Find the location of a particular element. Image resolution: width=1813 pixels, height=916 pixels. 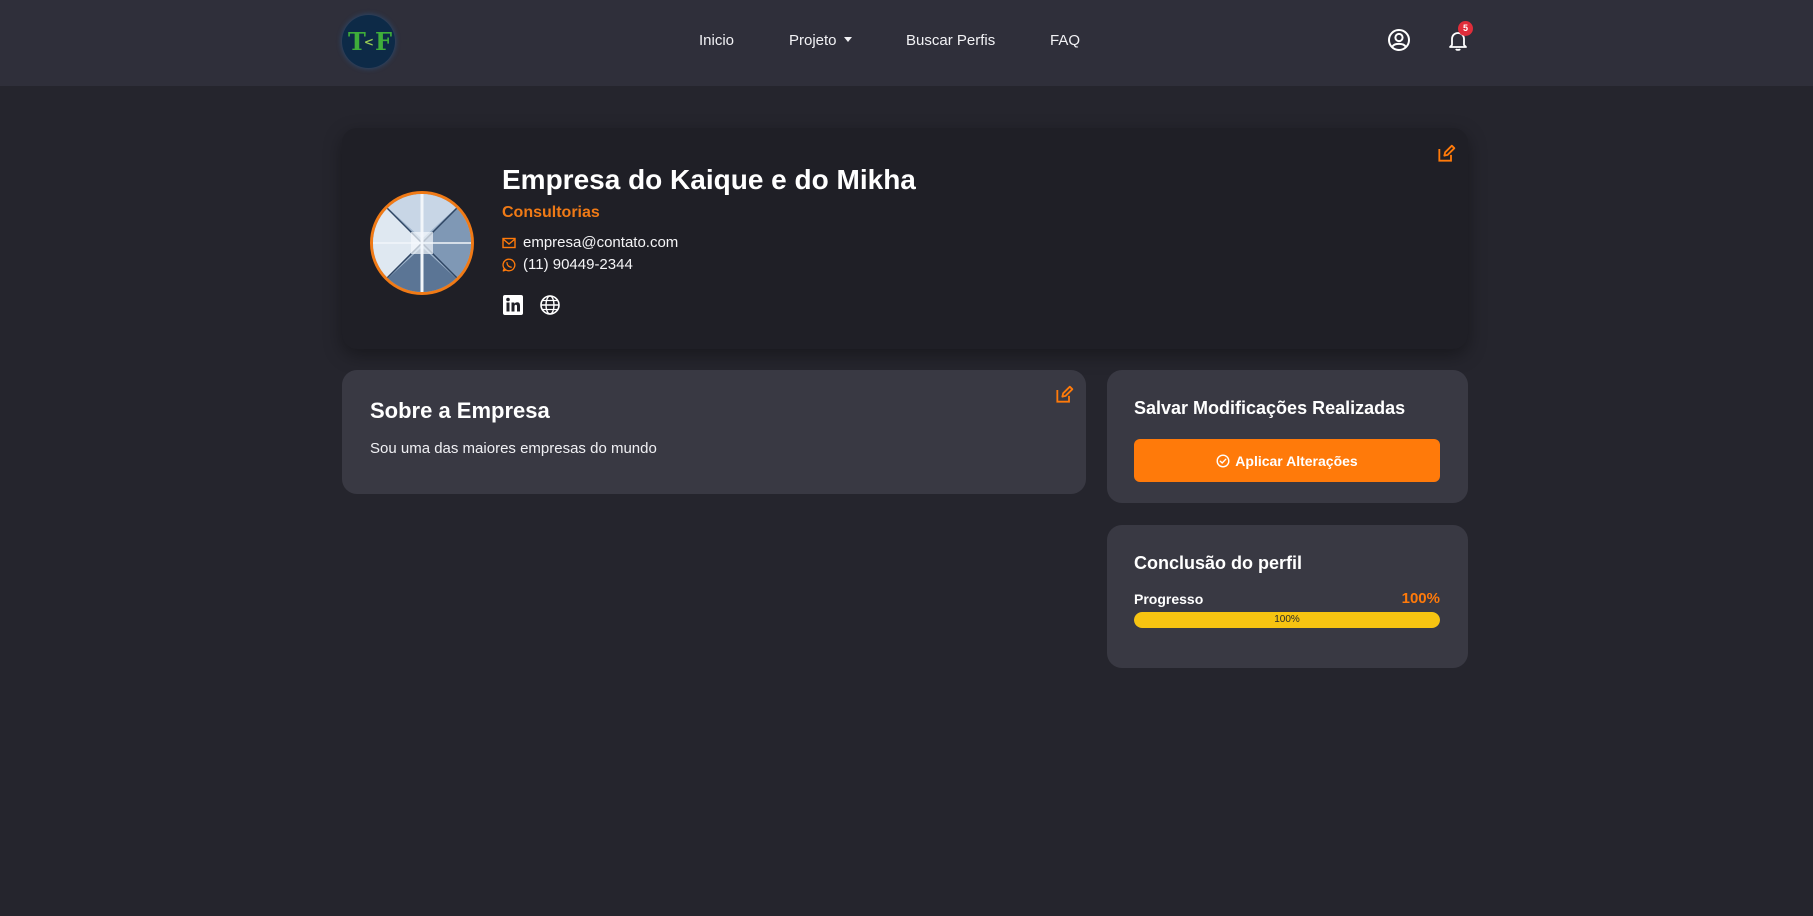

apply-changes-label: Aplicar Alterações is located at coordinates (1296, 460).